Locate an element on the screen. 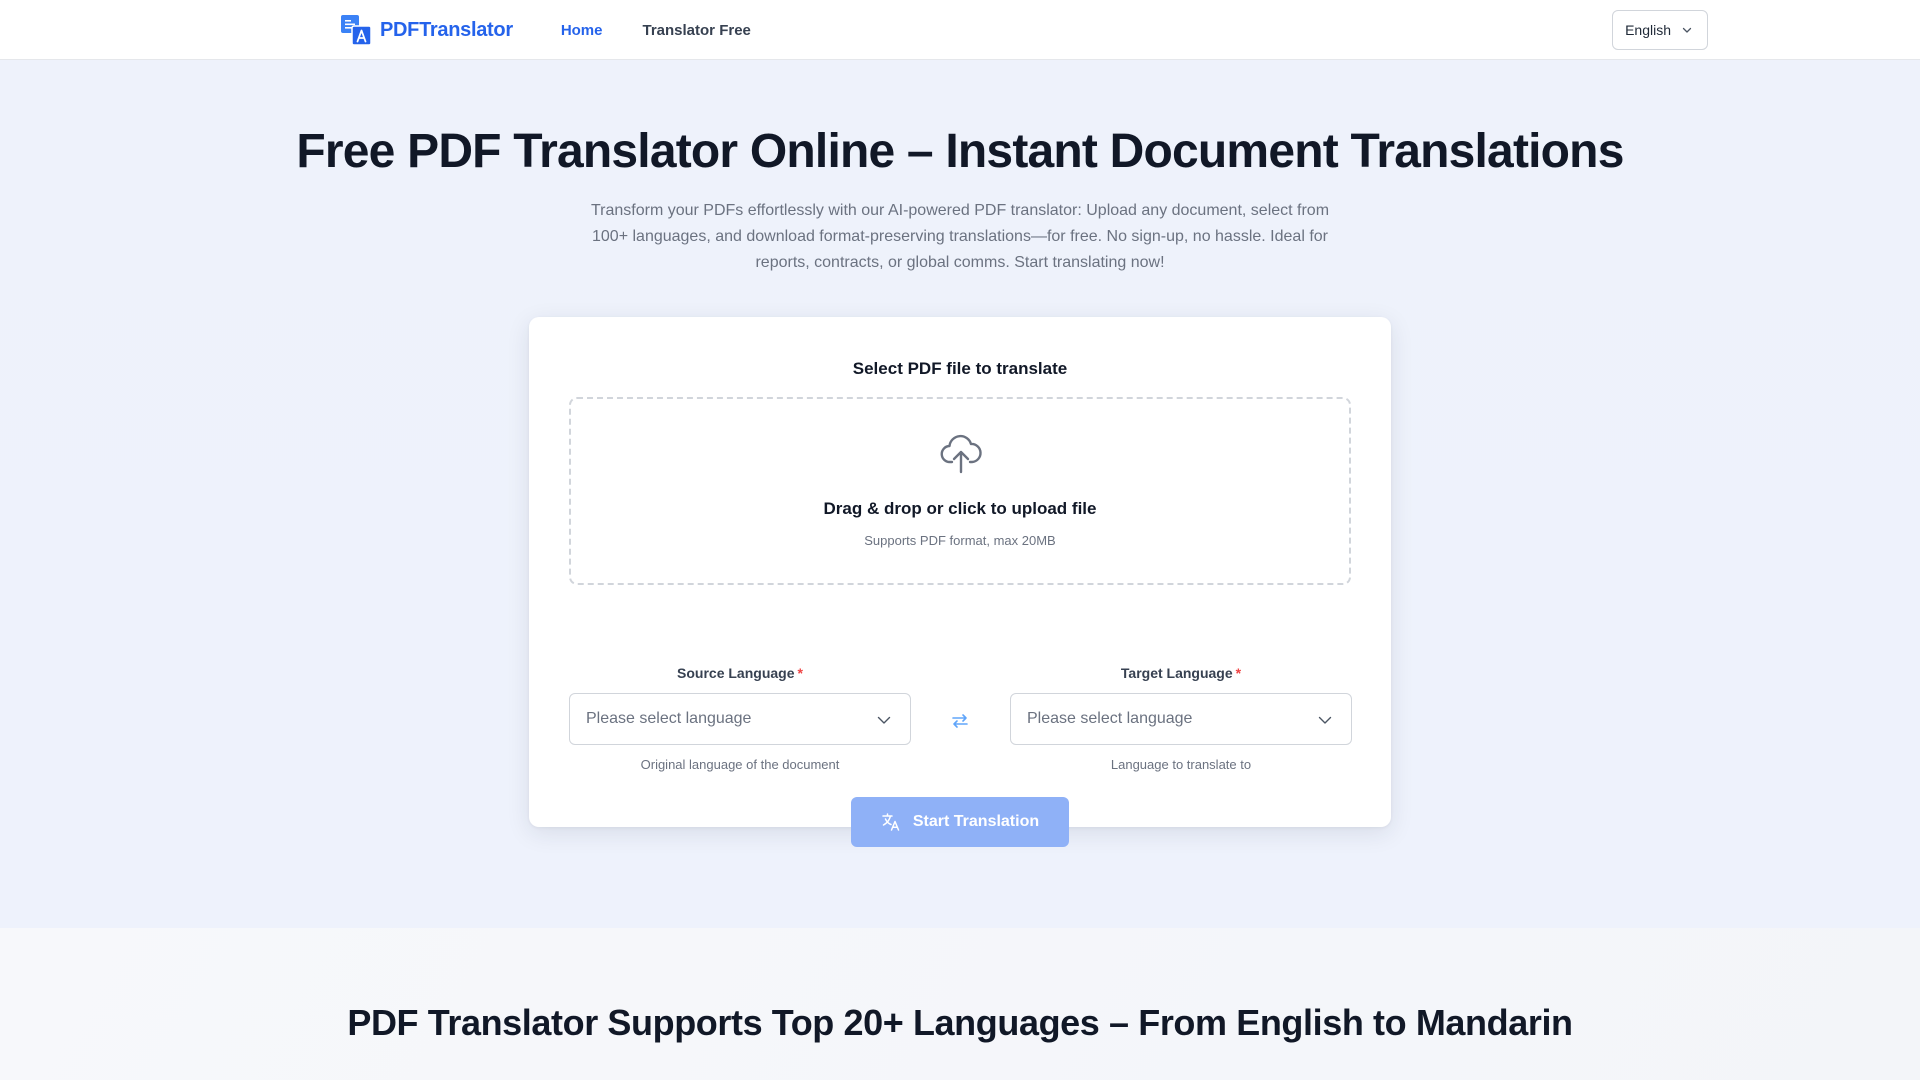 The width and height of the screenshot is (1920, 1080). language-switcher: English is located at coordinates (1660, 30).